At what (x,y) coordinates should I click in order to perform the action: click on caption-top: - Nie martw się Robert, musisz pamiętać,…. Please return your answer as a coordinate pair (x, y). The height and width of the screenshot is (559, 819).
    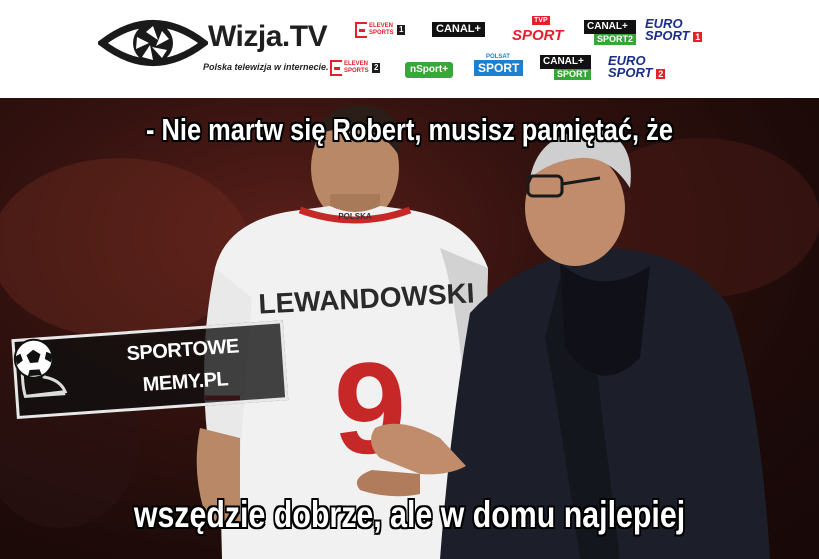
    Looking at the image, I should click on (409, 129).